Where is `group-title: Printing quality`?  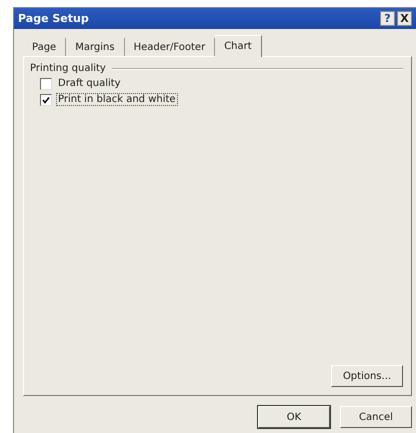
group-title: Printing quality is located at coordinates (68, 68).